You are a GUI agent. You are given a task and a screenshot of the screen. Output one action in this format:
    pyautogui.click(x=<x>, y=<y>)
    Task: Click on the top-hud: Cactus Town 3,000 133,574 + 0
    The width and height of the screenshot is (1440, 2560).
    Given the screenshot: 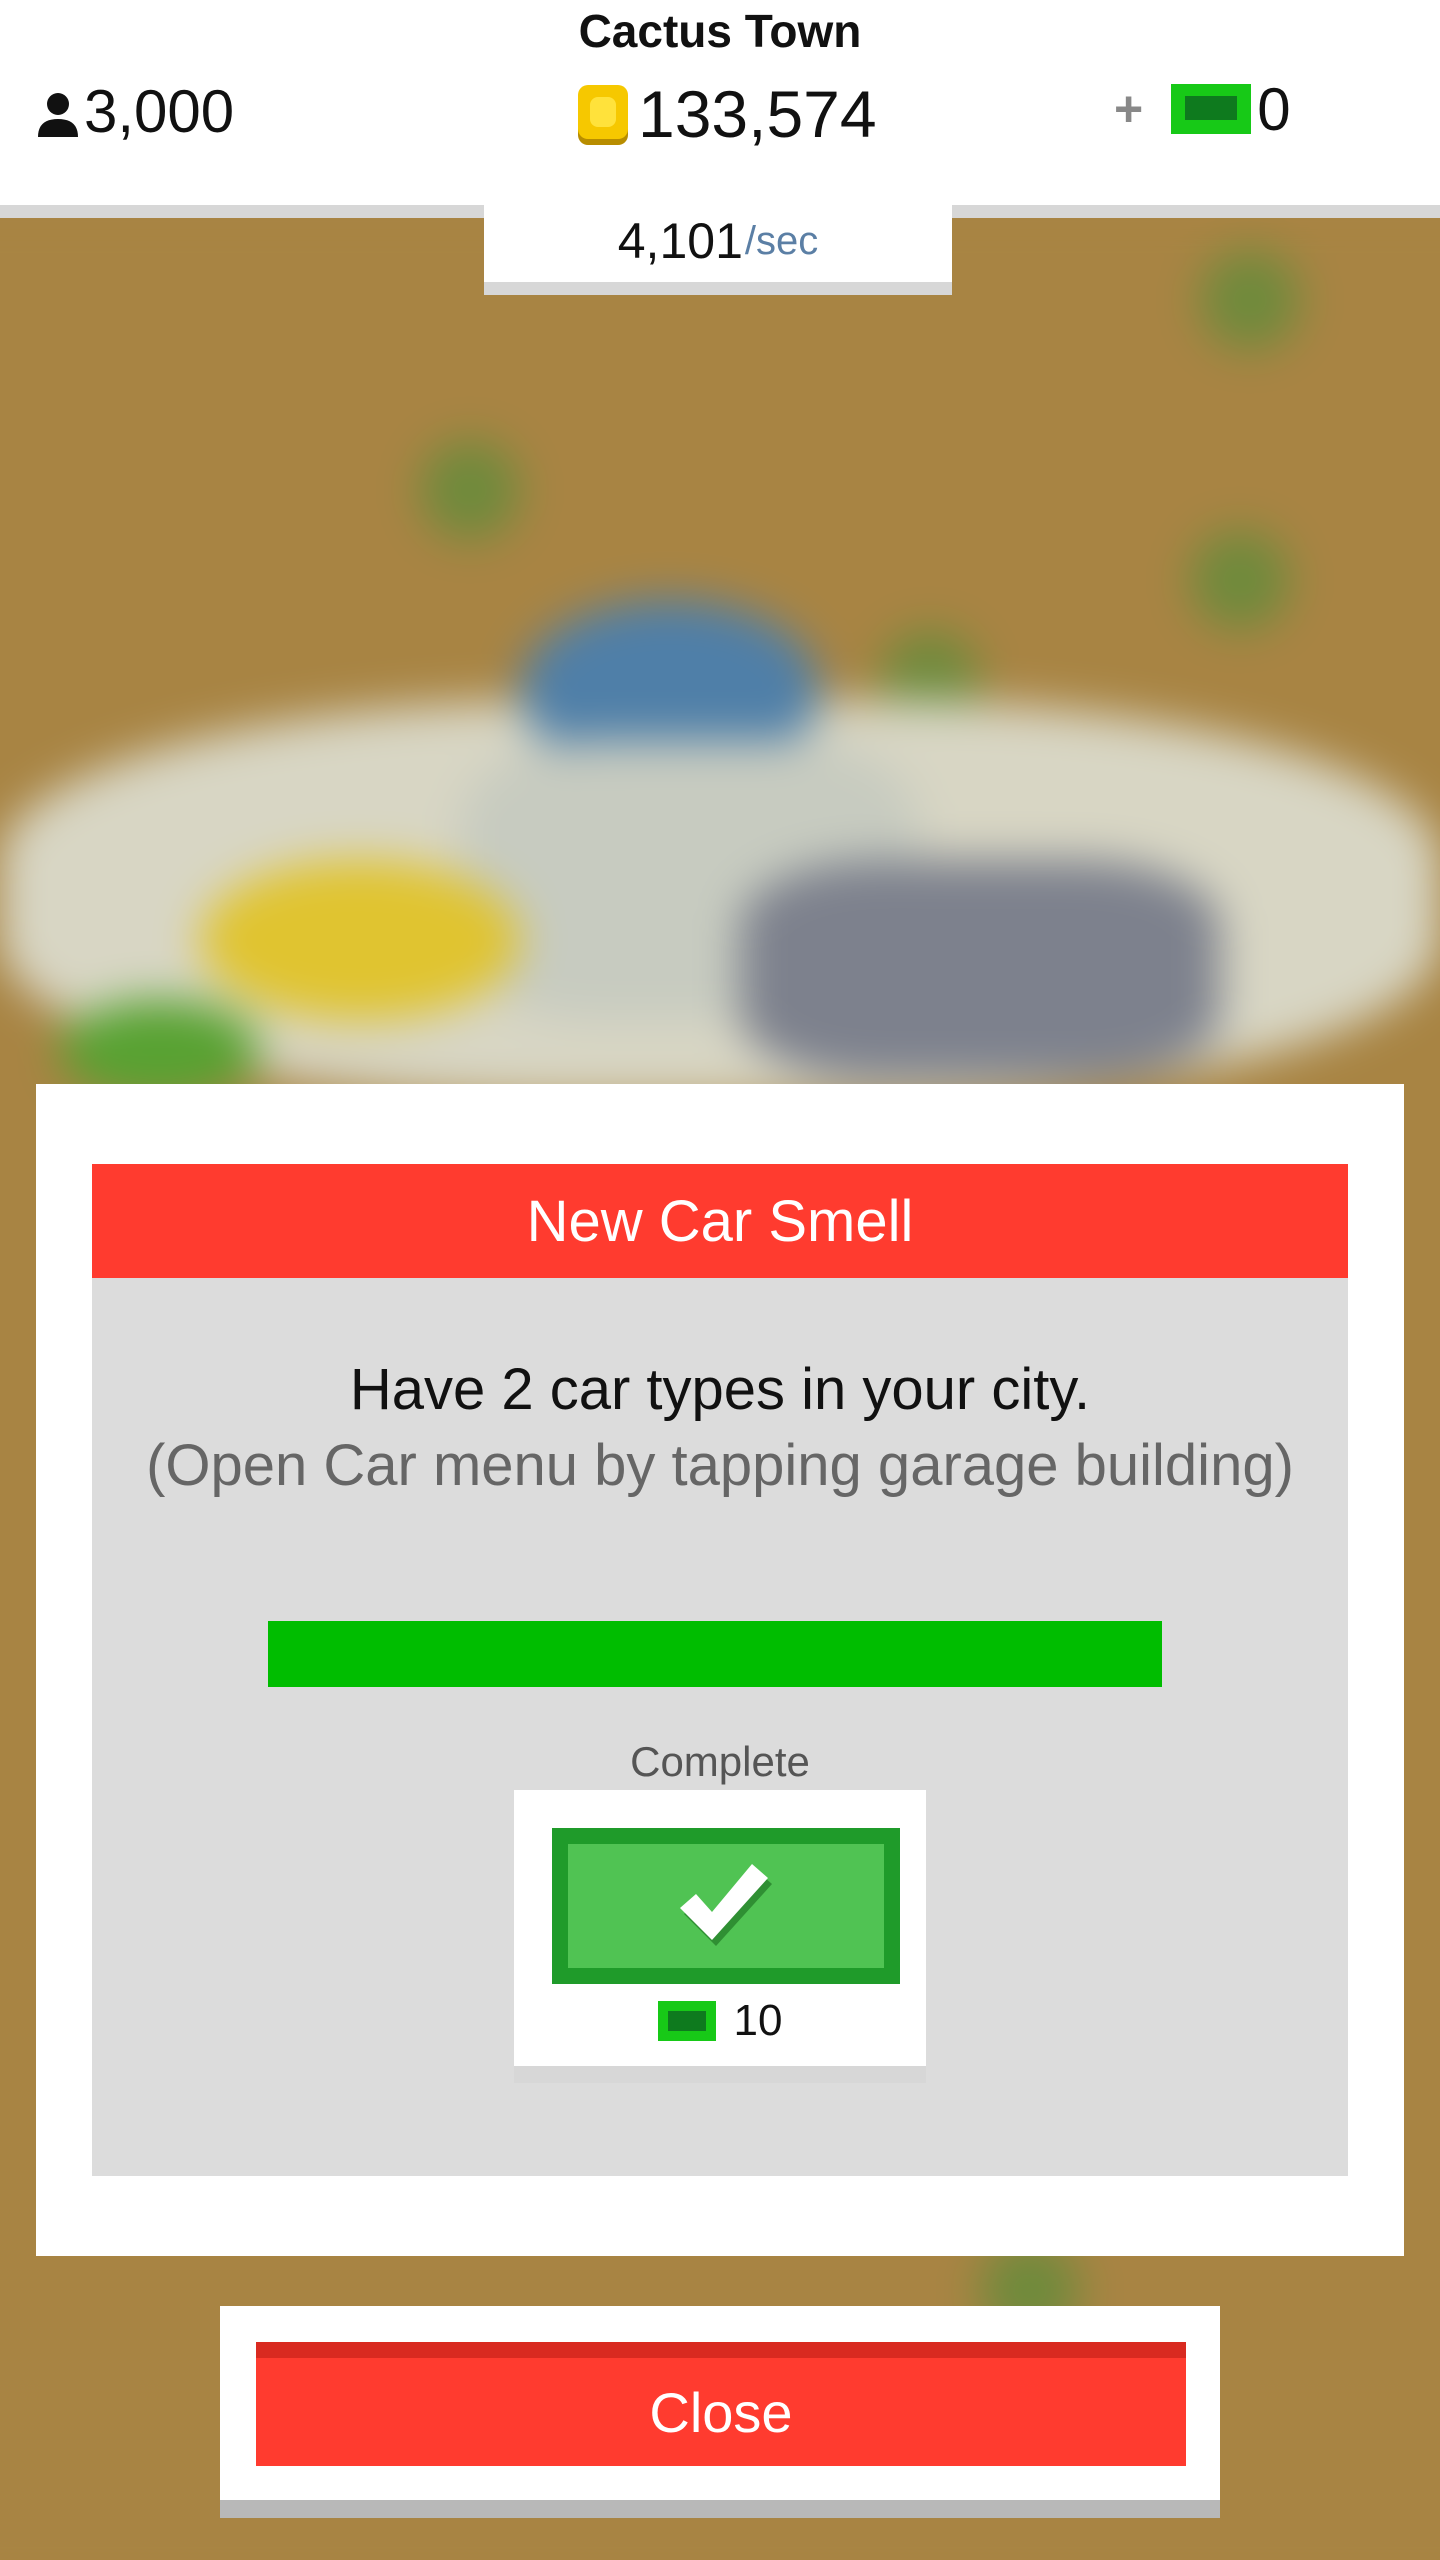 What is the action you would take?
    pyautogui.click(x=720, y=102)
    